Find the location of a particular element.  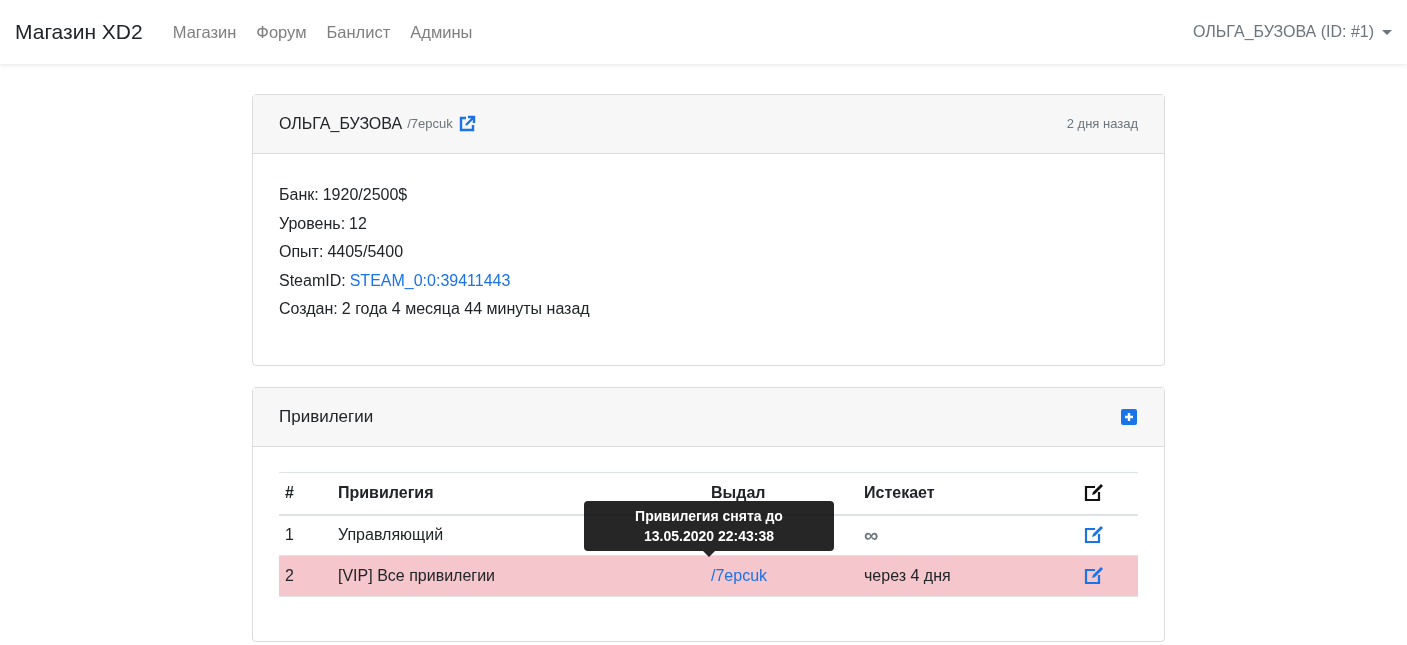

field-label: SteamID: is located at coordinates (312, 280).